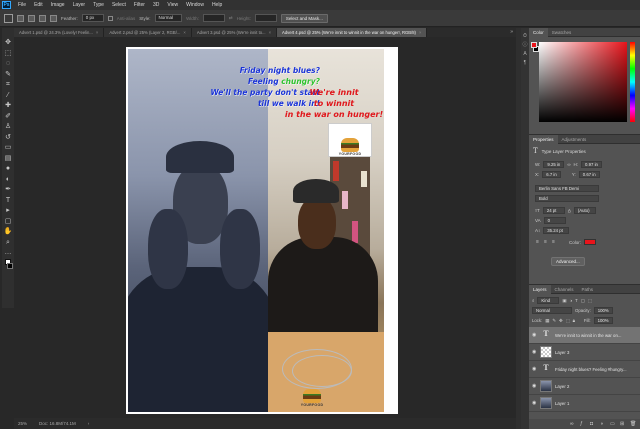  Describe the element at coordinates (59, 32) in the screenshot. I see `tab-advert-1: Advert 1.psd @ 24.3% (Lovely! Feelin... ×` at that location.